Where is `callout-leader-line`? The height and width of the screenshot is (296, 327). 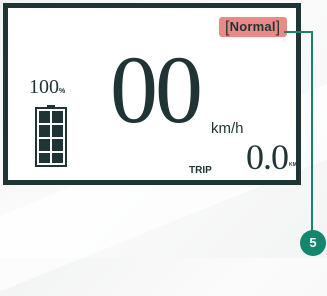
callout-leader-line is located at coordinates (298, 131).